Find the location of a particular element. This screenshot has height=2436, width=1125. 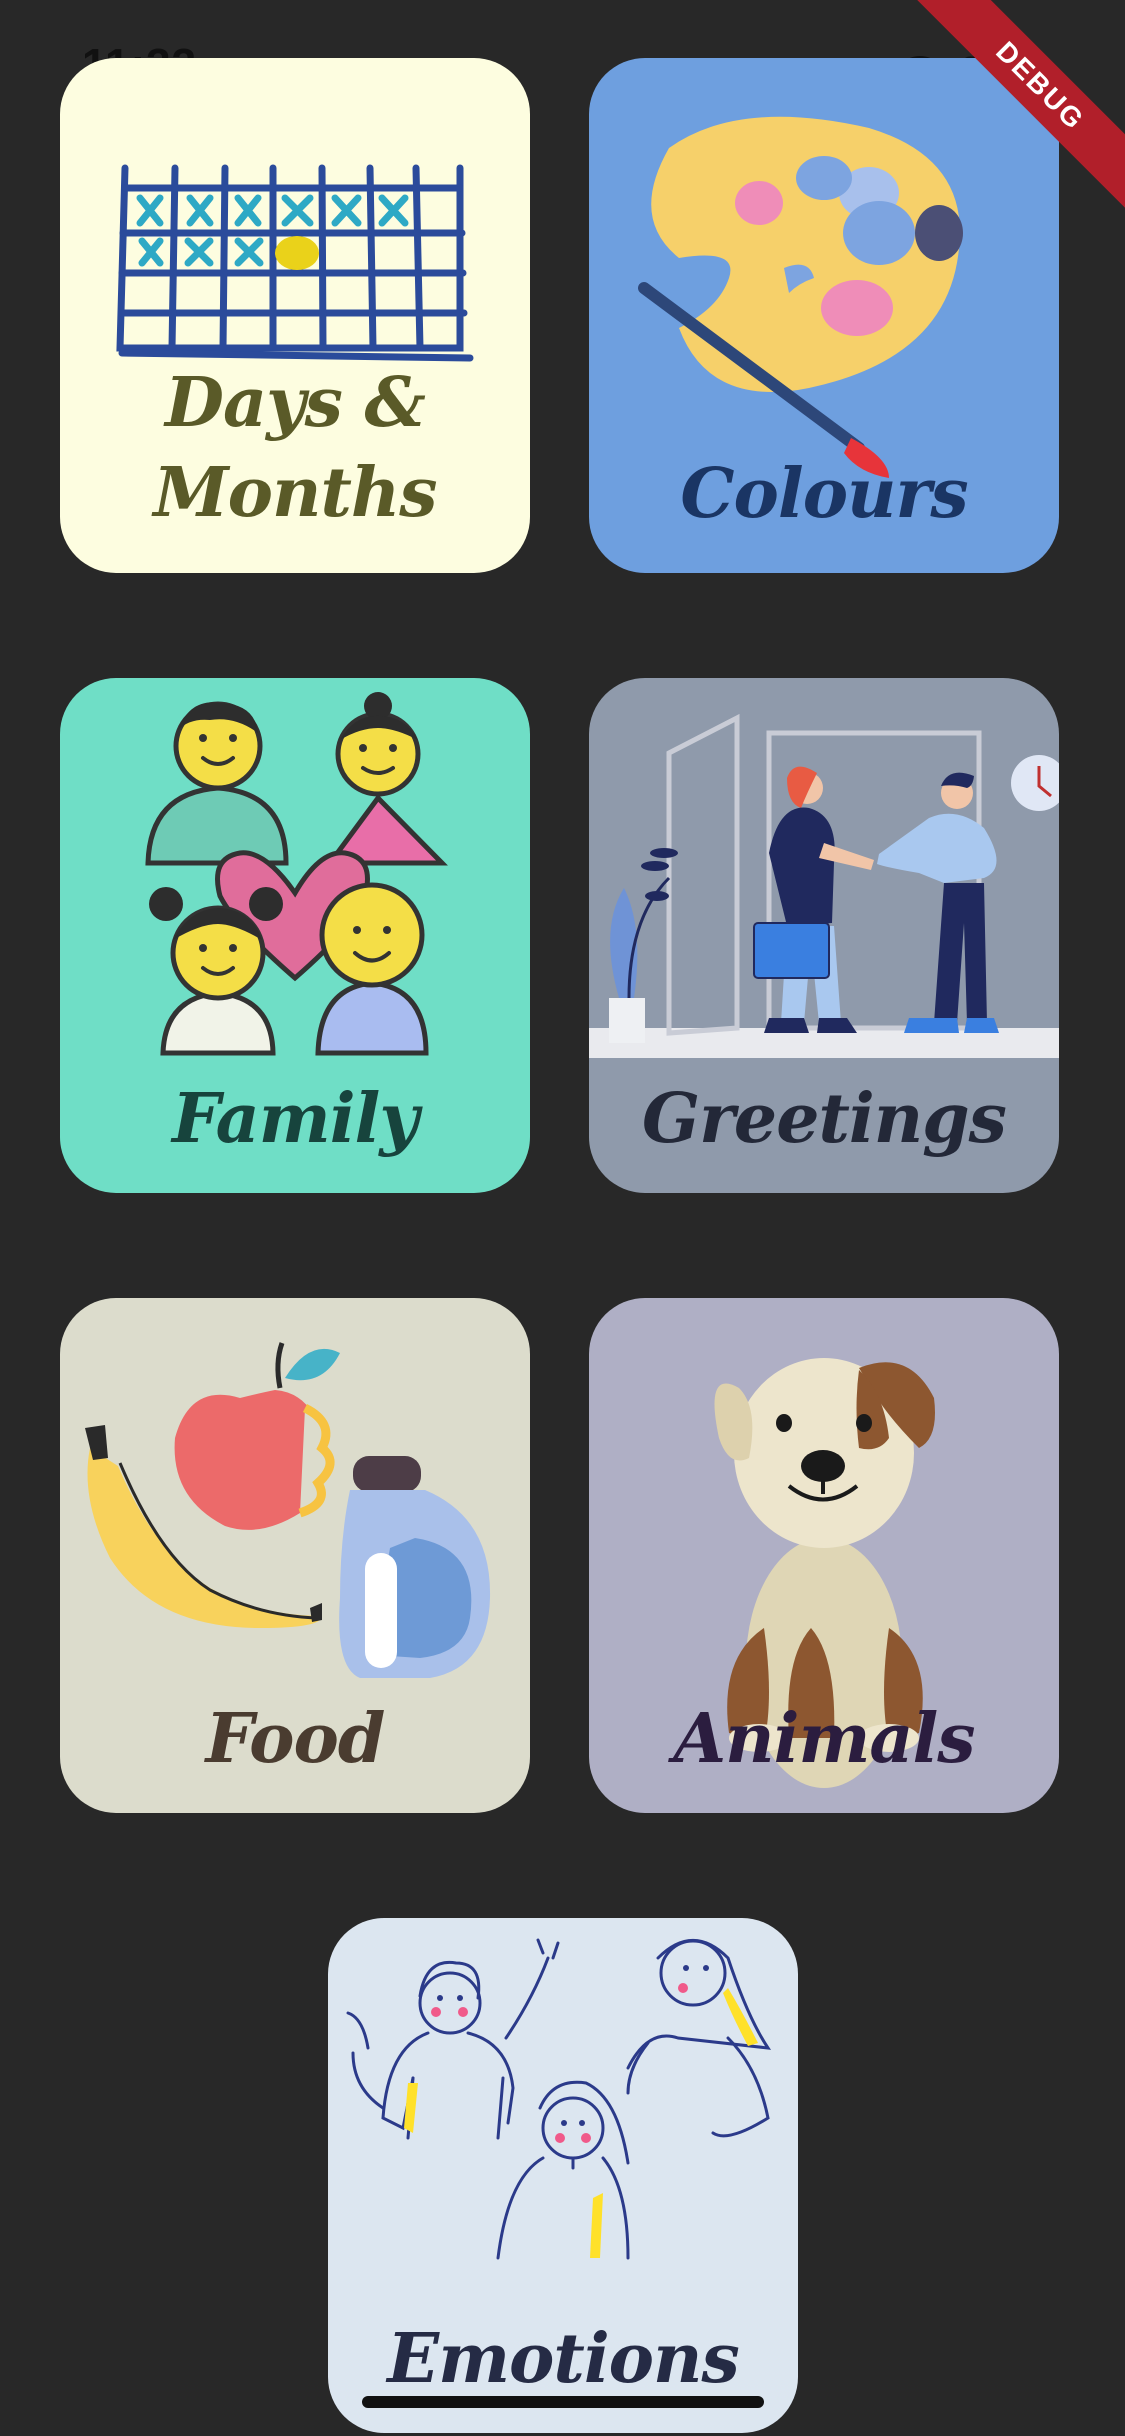

card-title: Days & Months is located at coordinates (295, 448).